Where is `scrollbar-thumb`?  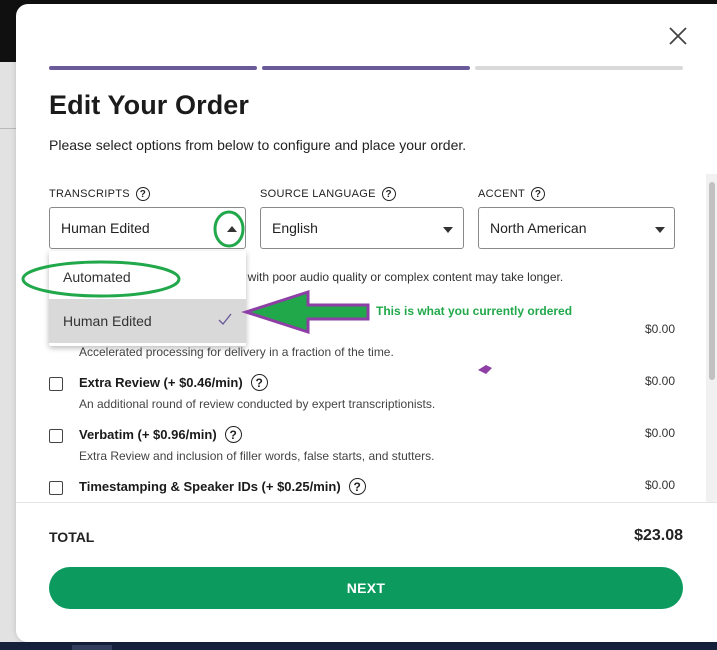 scrollbar-thumb is located at coordinates (712, 281).